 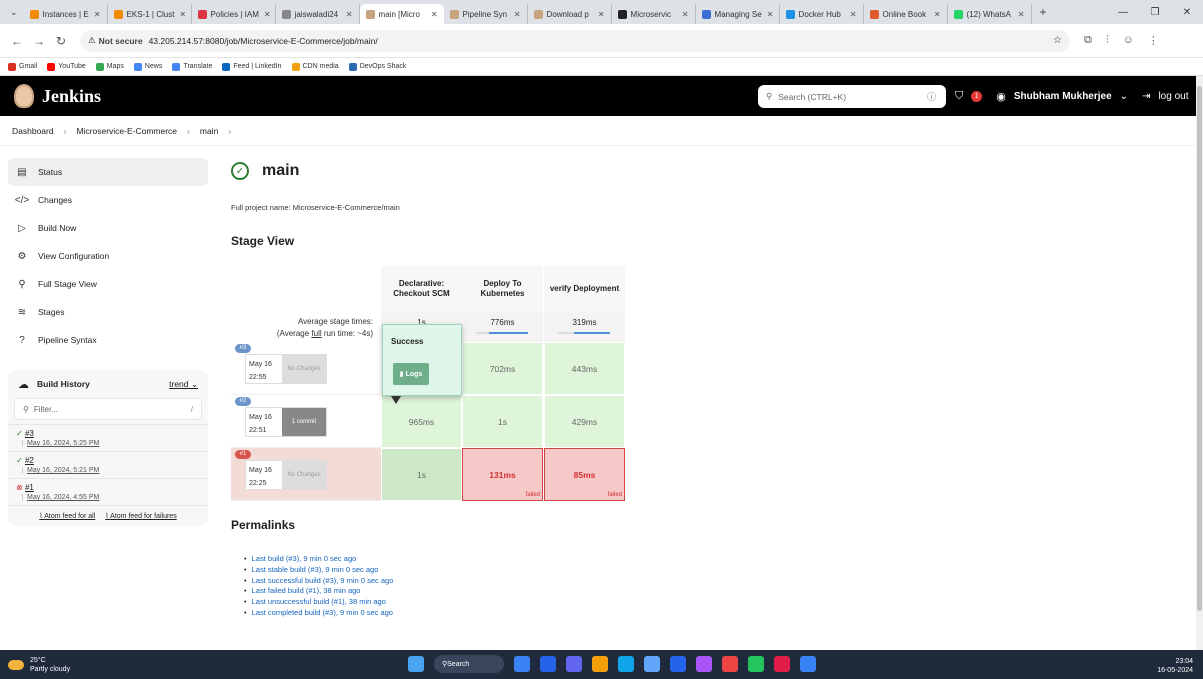 I want to click on security-shield-icon: ⛉, so click(x=959, y=96).